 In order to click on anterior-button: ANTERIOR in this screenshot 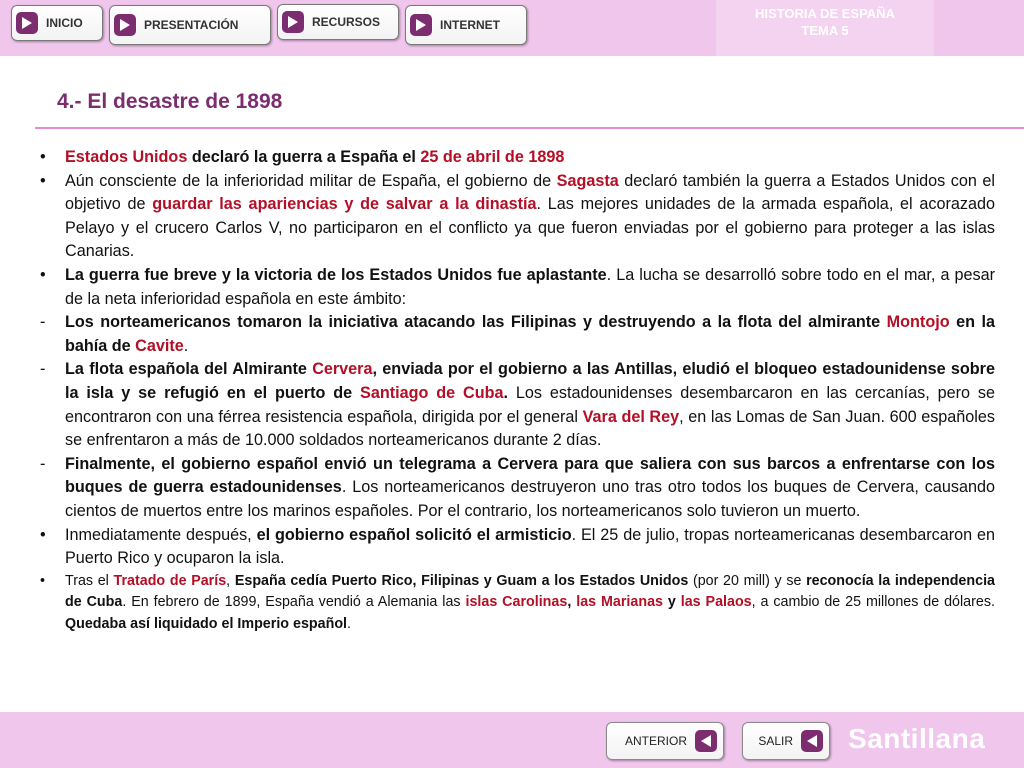, I will do `click(665, 741)`.